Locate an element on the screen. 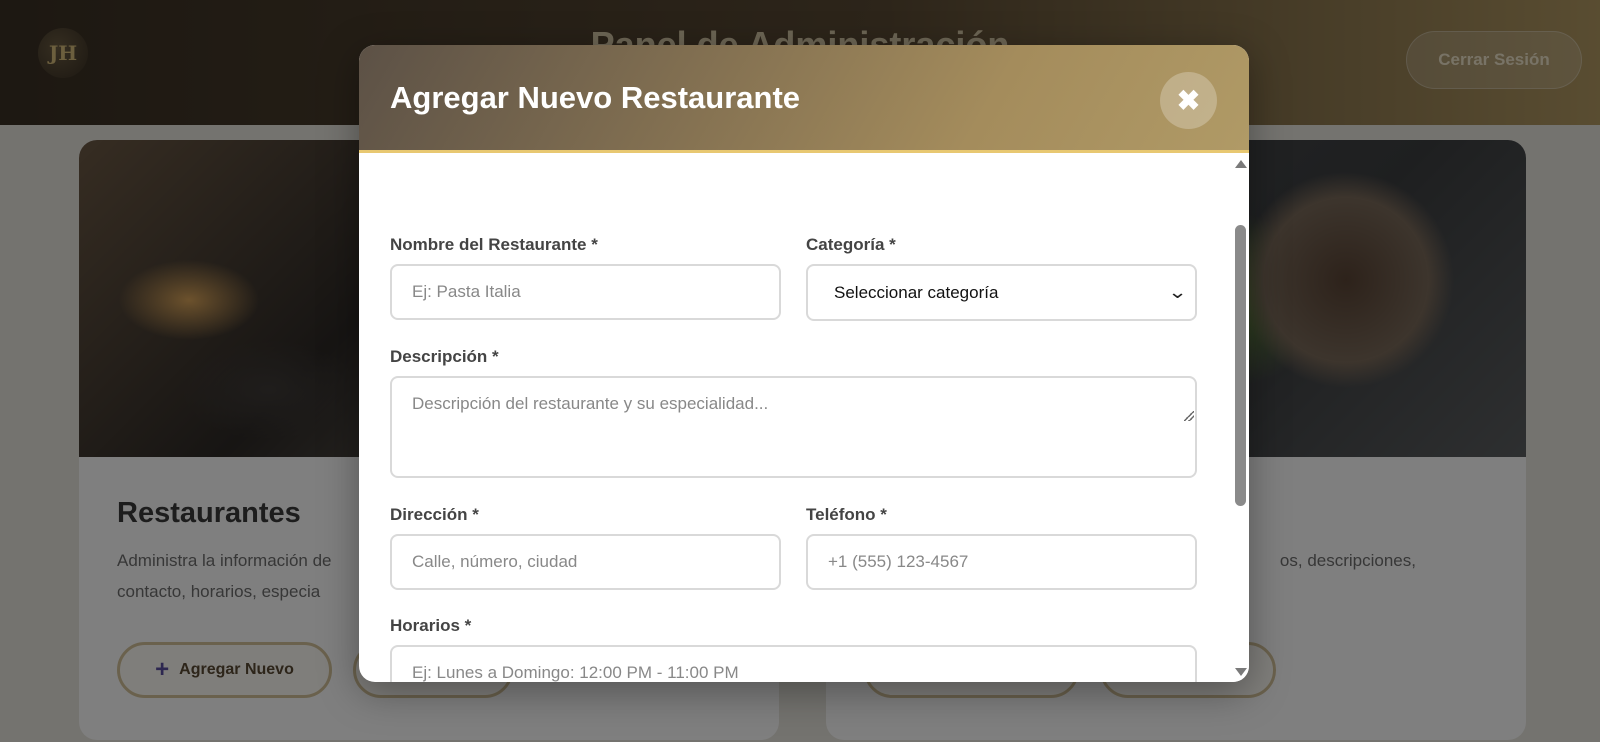 Image resolution: width=1600 pixels, height=742 pixels. address-label: Dirección * is located at coordinates (434, 514).